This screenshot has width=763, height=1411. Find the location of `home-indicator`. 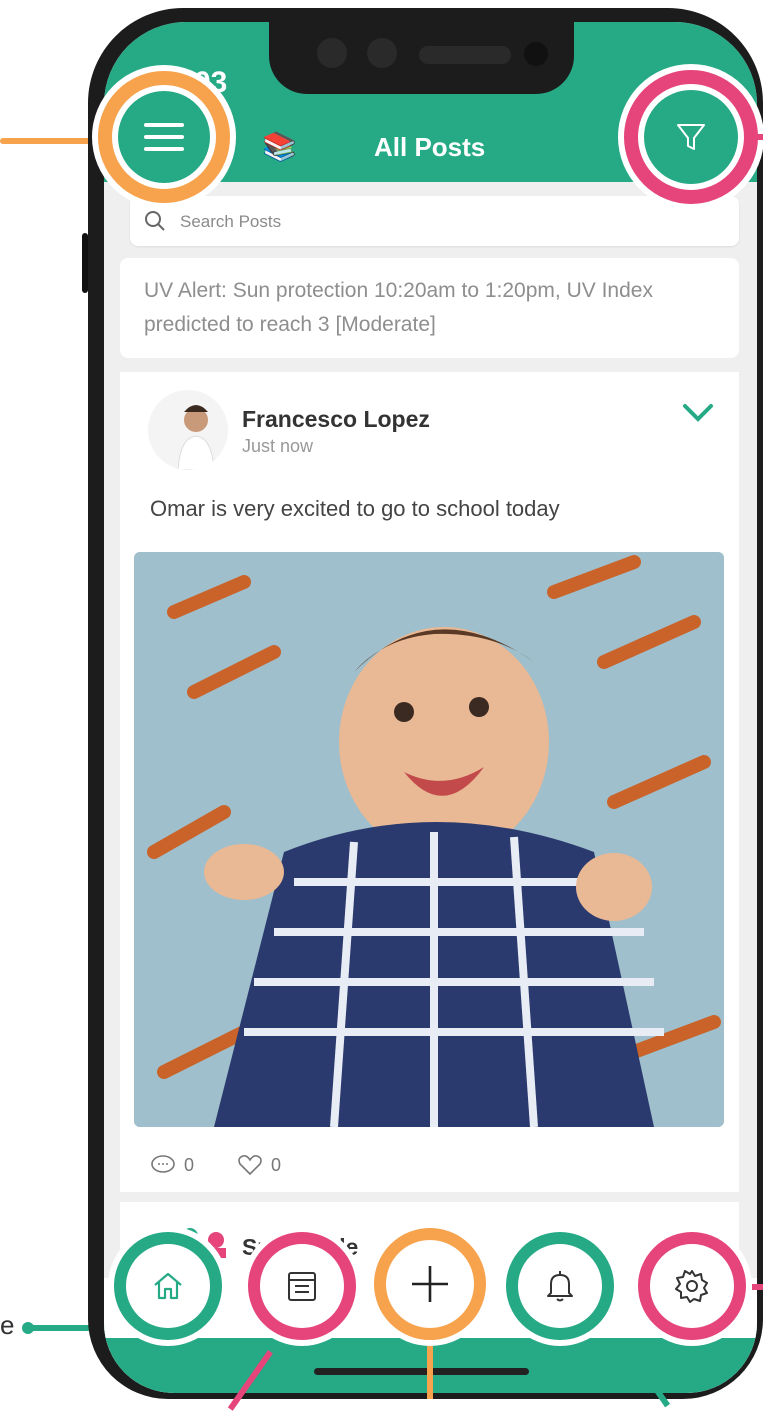

home-indicator is located at coordinates (421, 1371).